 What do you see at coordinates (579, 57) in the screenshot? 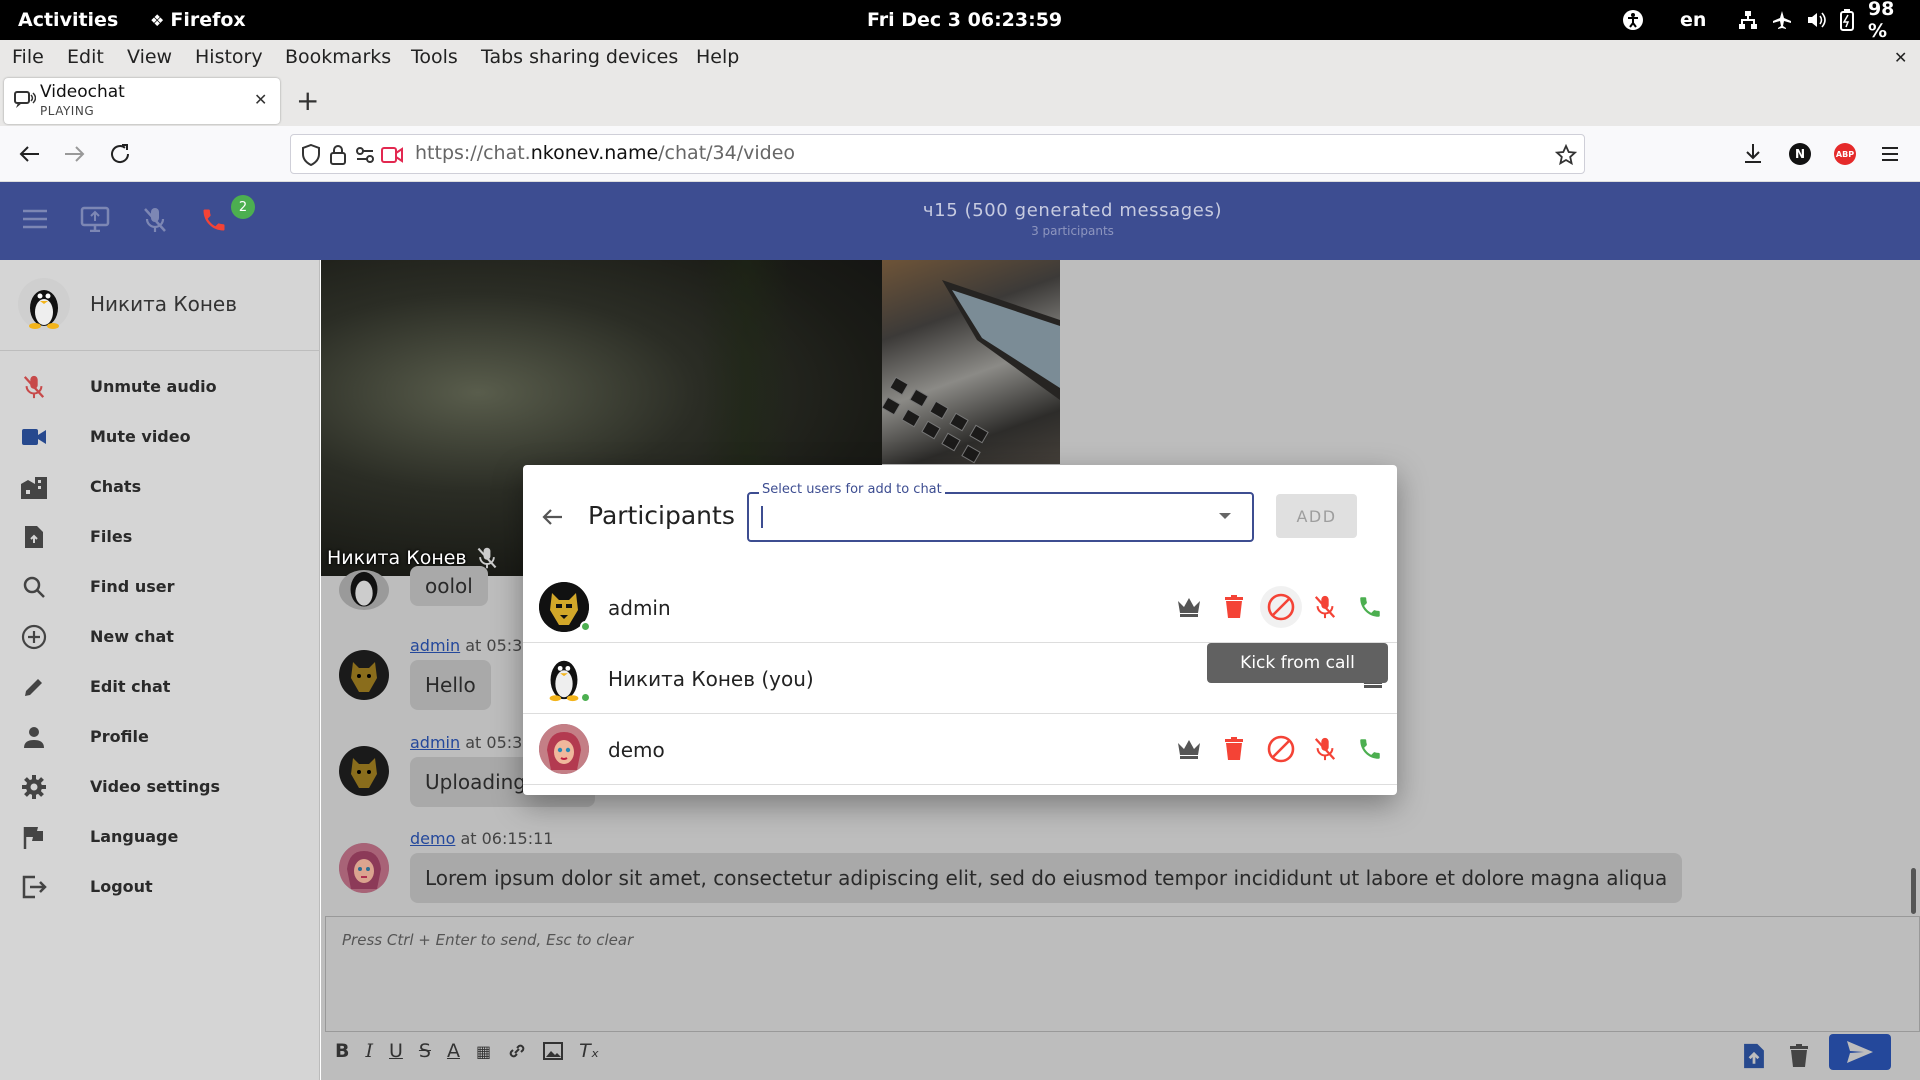
I see `menu-tabs-sharing-devices: Tabs sharing devices` at bounding box center [579, 57].